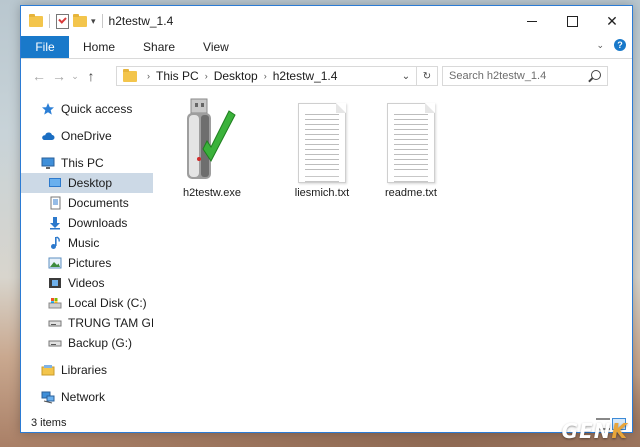 This screenshot has height=447, width=640. Describe the element at coordinates (62, 21) in the screenshot. I see `properties-icon` at that location.